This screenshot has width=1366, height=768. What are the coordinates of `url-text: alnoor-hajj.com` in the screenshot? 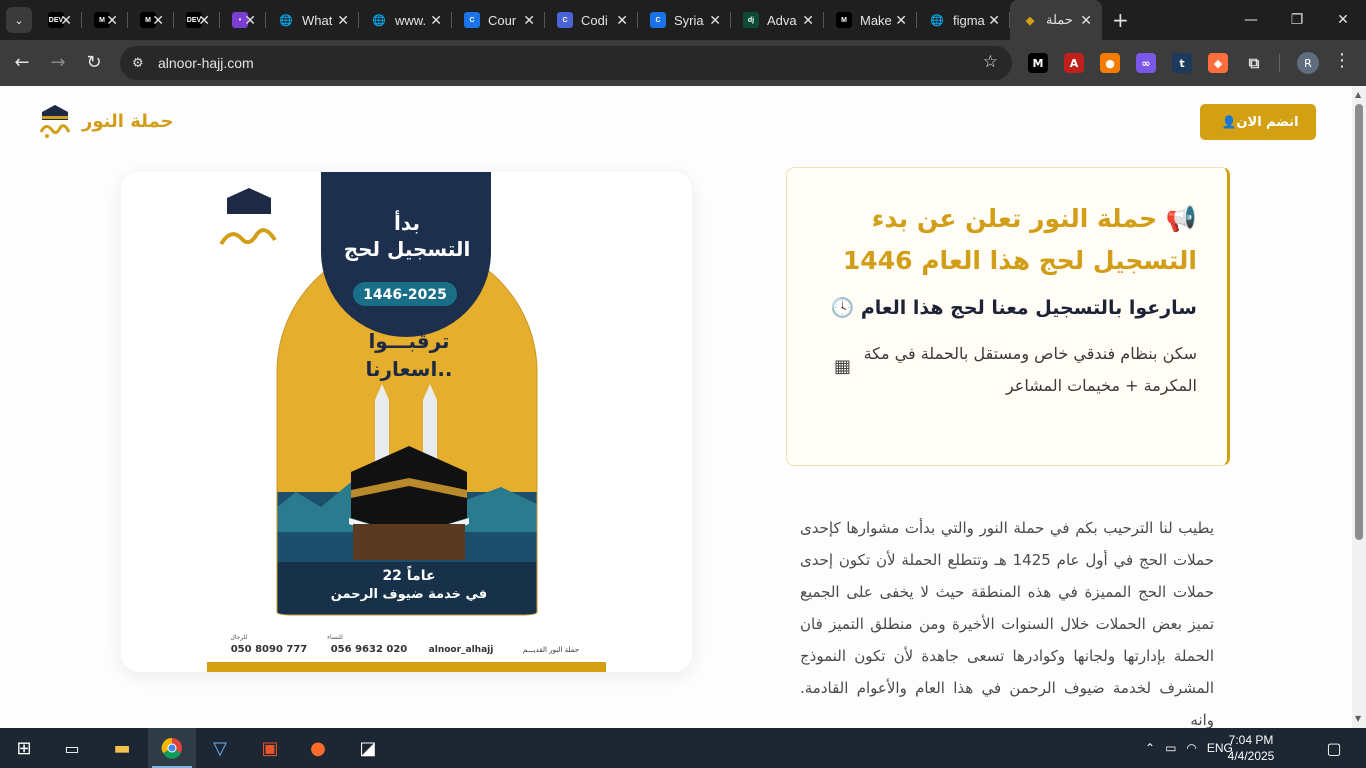 It's located at (206, 63).